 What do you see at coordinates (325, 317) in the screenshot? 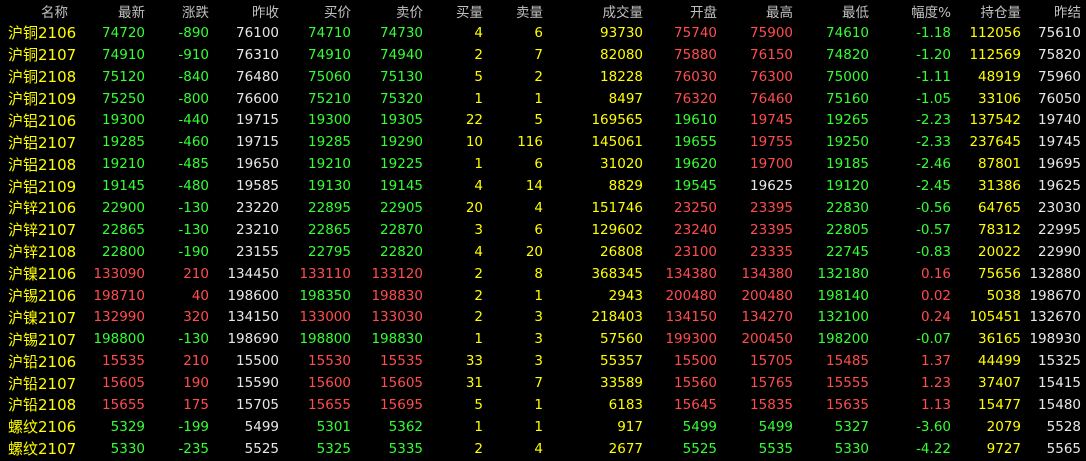
I see `cell-bid: 133000` at bounding box center [325, 317].